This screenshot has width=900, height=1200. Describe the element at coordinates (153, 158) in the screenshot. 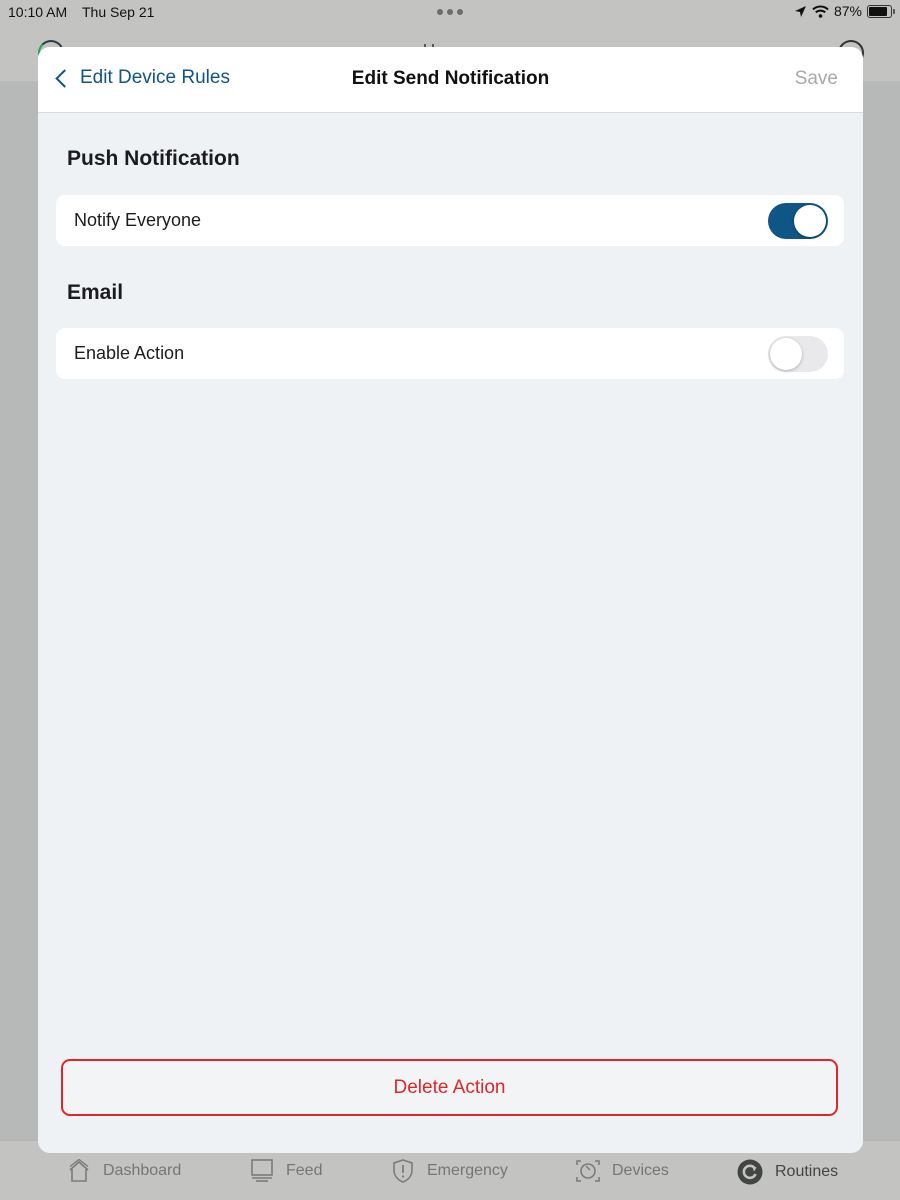

I see `section-title-push-notification: Push Notification` at that location.